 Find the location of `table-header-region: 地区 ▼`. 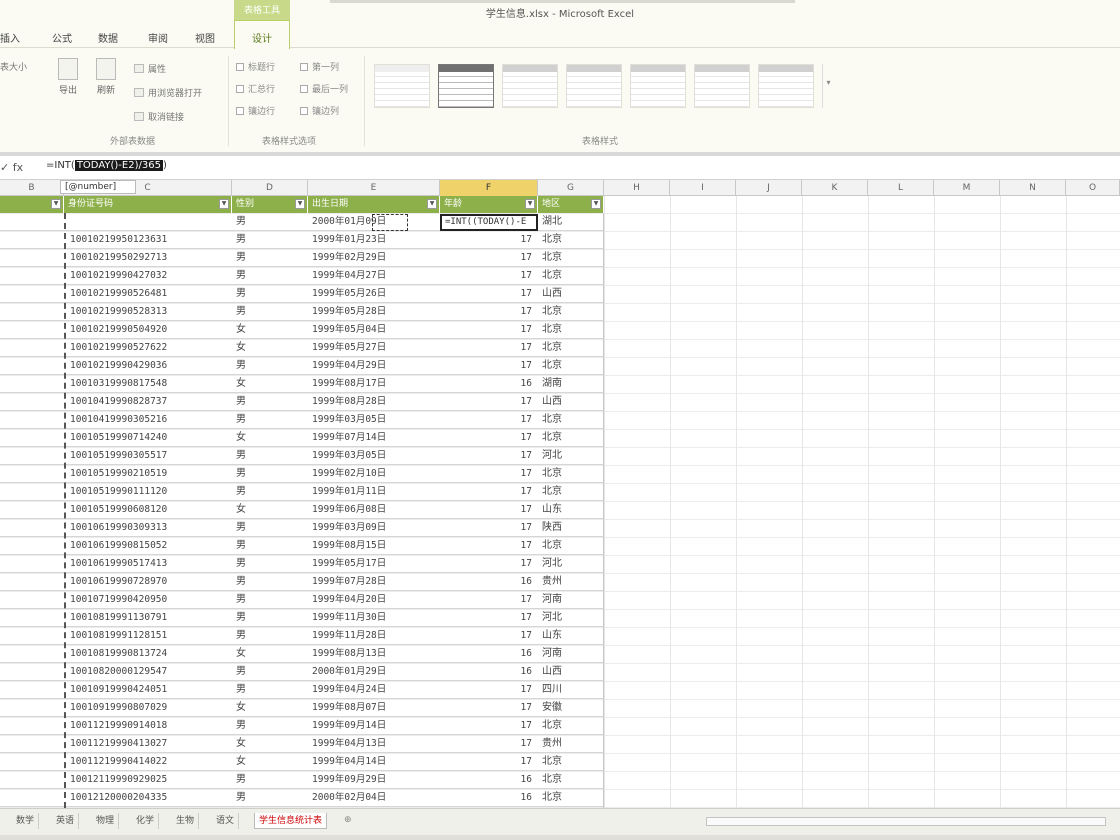

table-header-region: 地区 ▼ is located at coordinates (571, 204).